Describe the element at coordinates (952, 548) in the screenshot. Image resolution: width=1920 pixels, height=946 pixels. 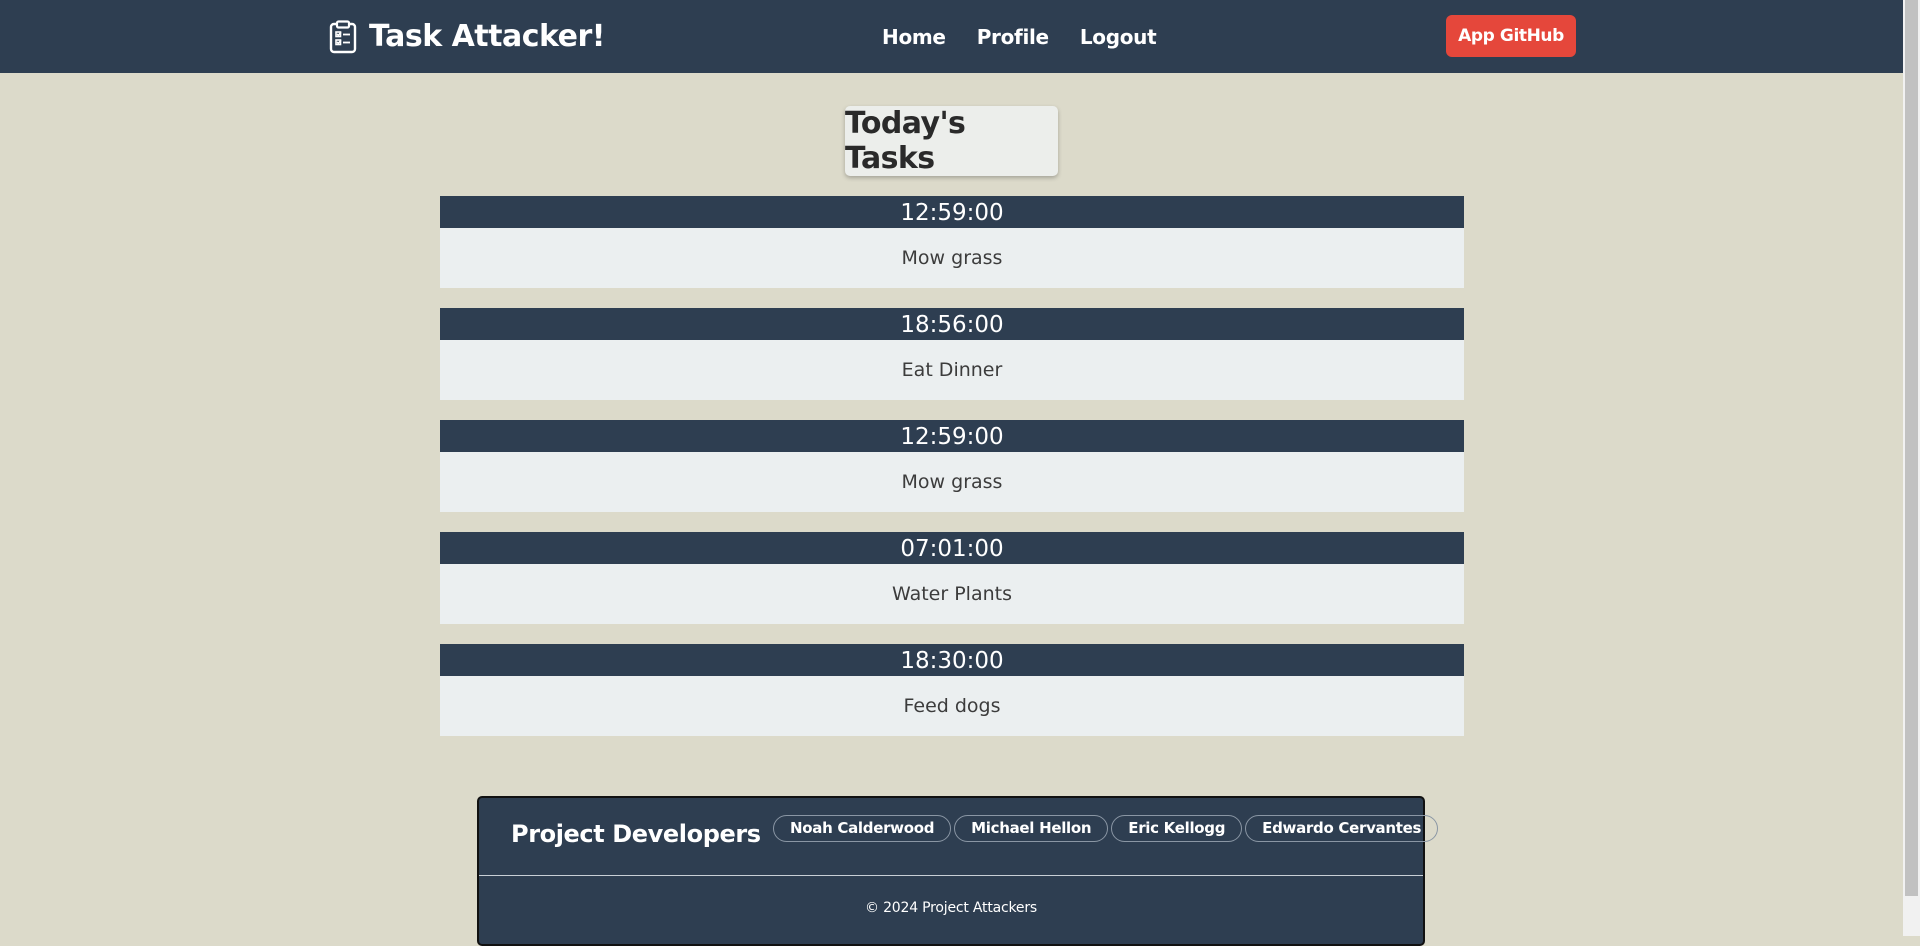
I see `task-time: 07:01:00` at that location.